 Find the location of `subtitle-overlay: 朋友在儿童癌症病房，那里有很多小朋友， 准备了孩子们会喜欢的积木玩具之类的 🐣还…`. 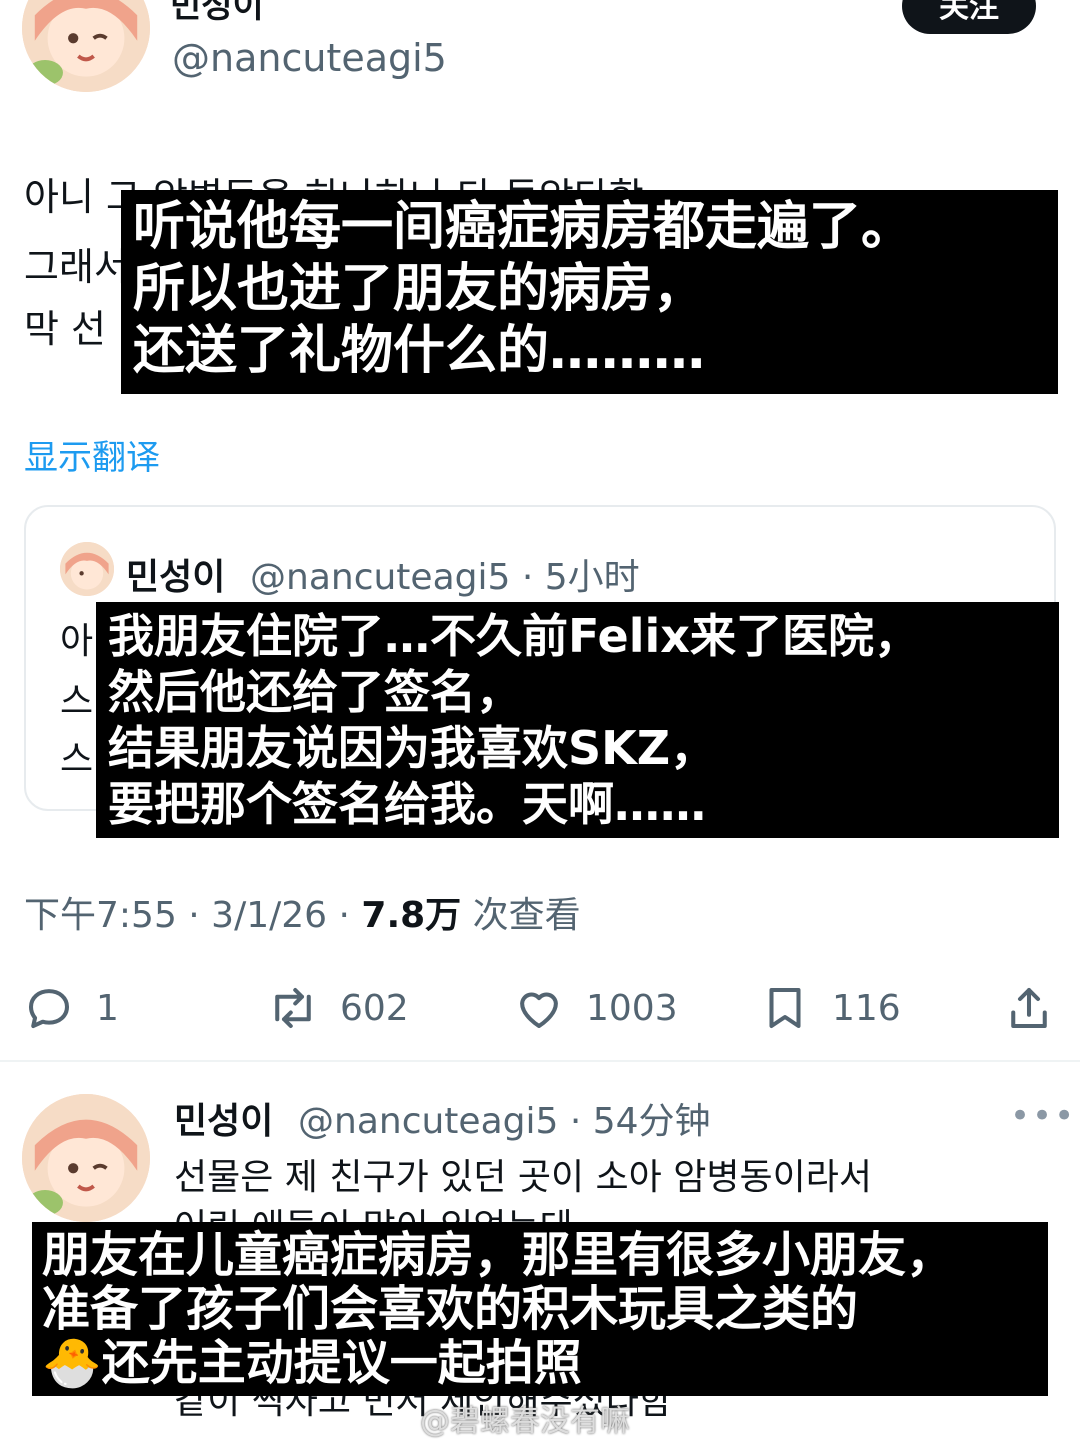

subtitle-overlay: 朋友在儿童癌症病房，那里有很多小朋友， 准备了孩子们会喜欢的积木玩具之类的 🐣还… is located at coordinates (540, 1309).